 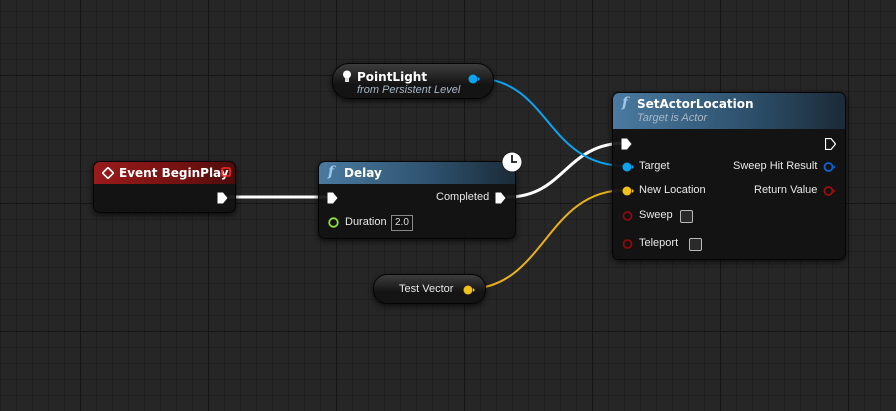 I want to click on delay-title: Delay, so click(x=363, y=173).